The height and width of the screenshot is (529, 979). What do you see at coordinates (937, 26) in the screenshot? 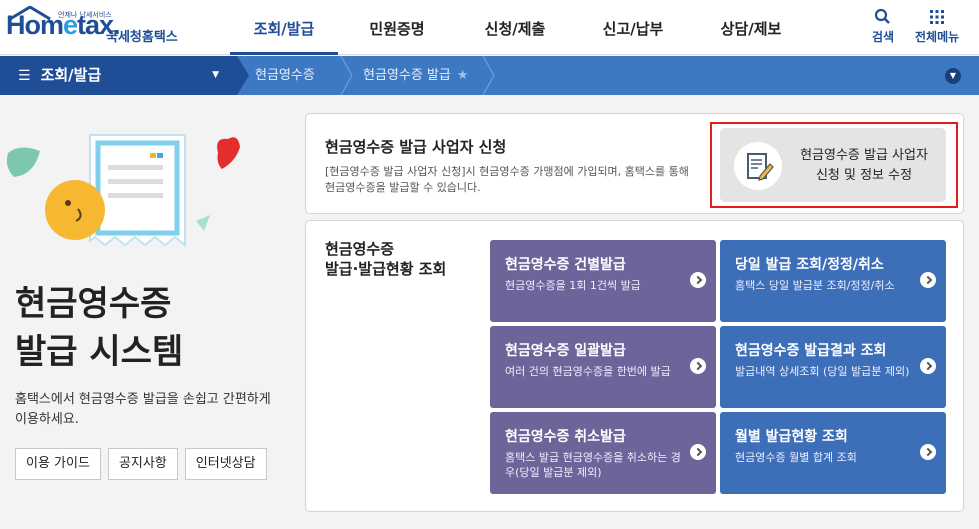
I see `all-menu-button: 전체메뉴` at bounding box center [937, 26].